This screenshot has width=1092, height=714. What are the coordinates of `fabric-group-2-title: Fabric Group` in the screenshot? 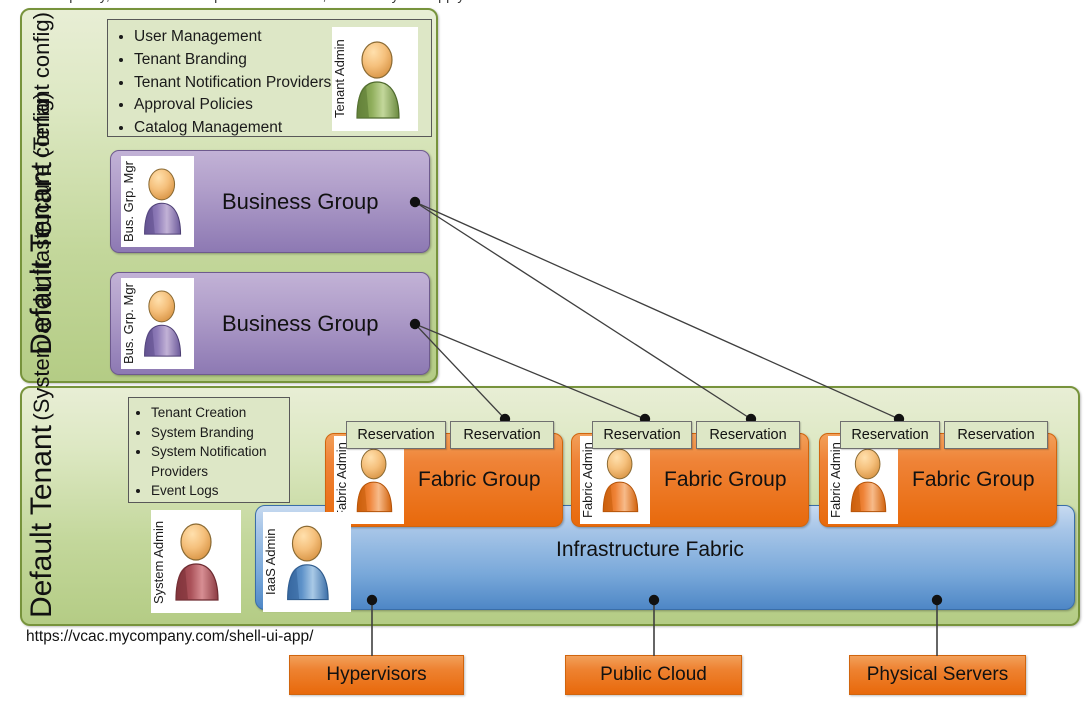 It's located at (725, 479).